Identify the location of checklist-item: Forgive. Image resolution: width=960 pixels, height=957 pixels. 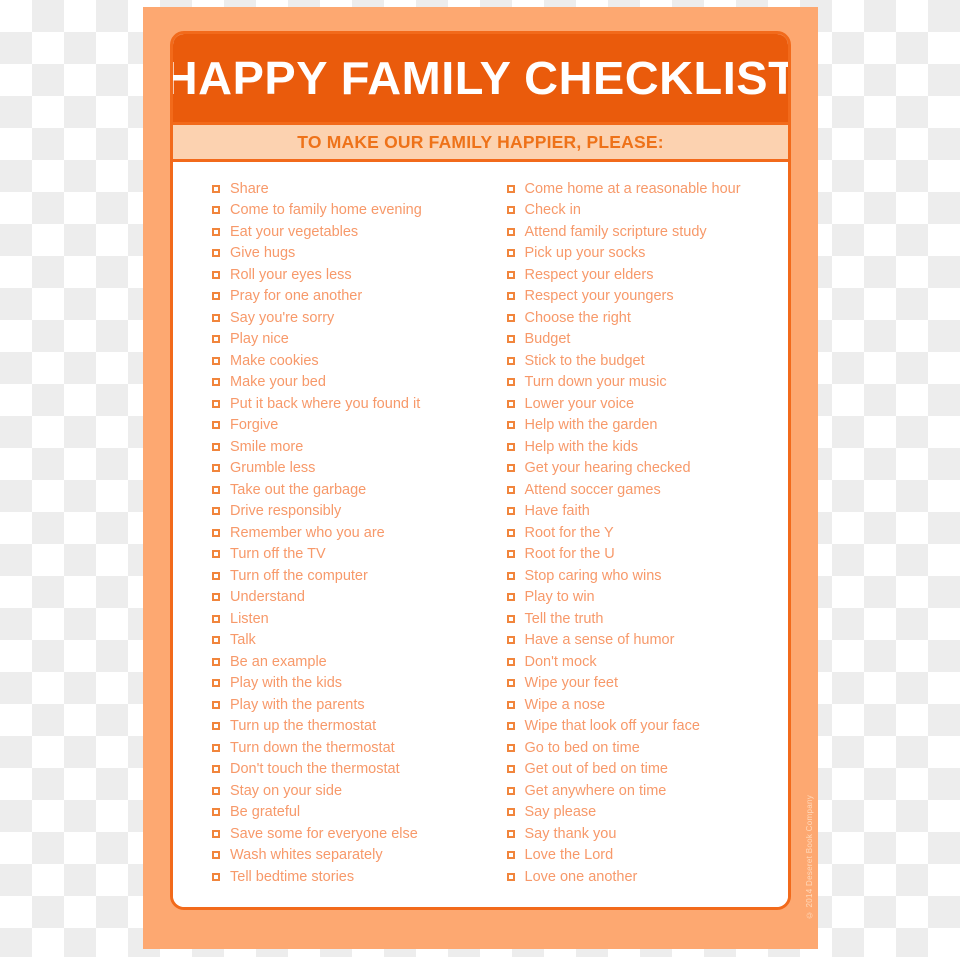
(346, 426).